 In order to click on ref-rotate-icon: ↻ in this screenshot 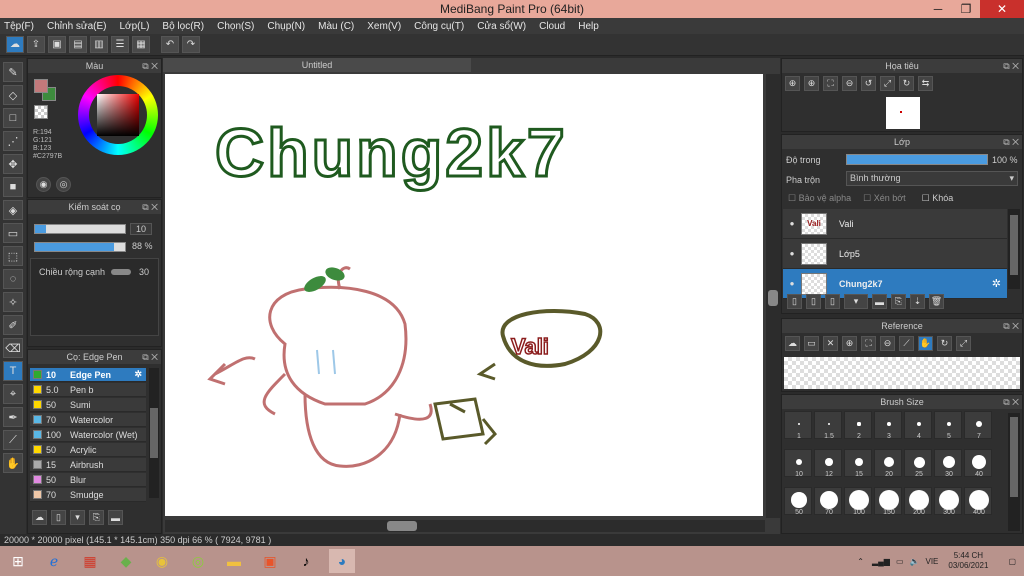, I will do `click(944, 343)`.